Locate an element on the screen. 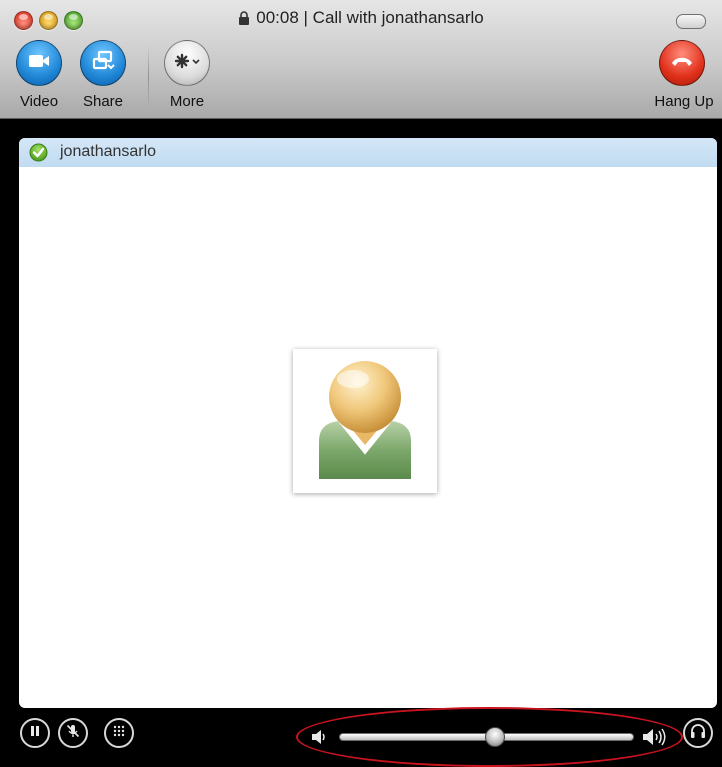 The width and height of the screenshot is (722, 767). volume-highlight-annotation is located at coordinates (489, 737).